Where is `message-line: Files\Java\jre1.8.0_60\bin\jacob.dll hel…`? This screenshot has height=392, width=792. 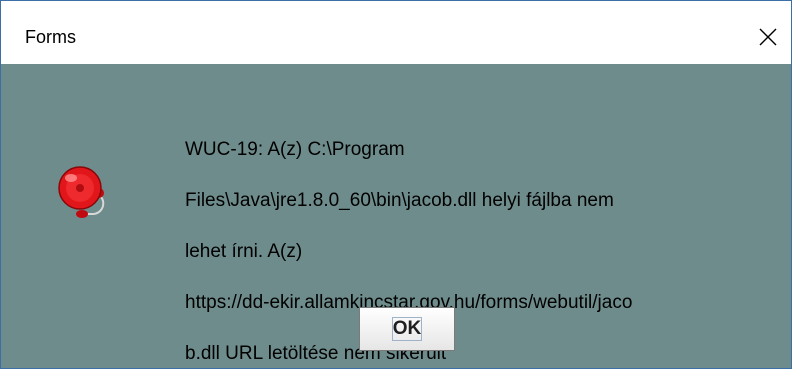 message-line: Files\Java\jre1.8.0_60\bin\jacob.dll hel… is located at coordinates (399, 200).